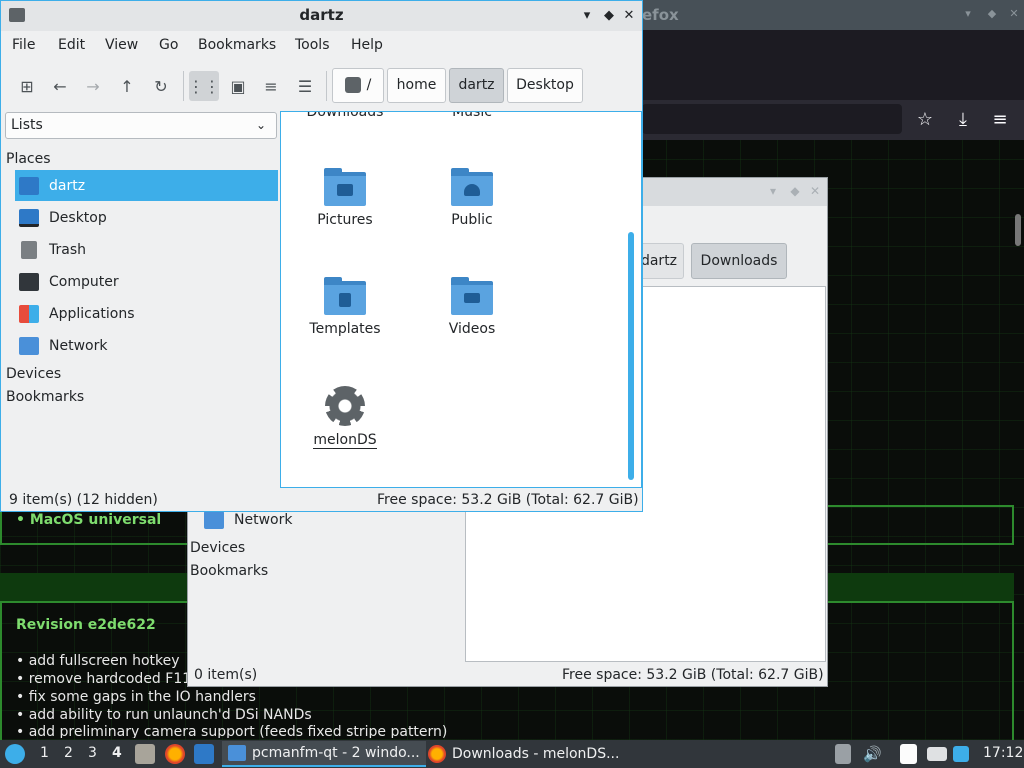 The height and width of the screenshot is (768, 1024). I want to click on network-icon, so click(214, 520).